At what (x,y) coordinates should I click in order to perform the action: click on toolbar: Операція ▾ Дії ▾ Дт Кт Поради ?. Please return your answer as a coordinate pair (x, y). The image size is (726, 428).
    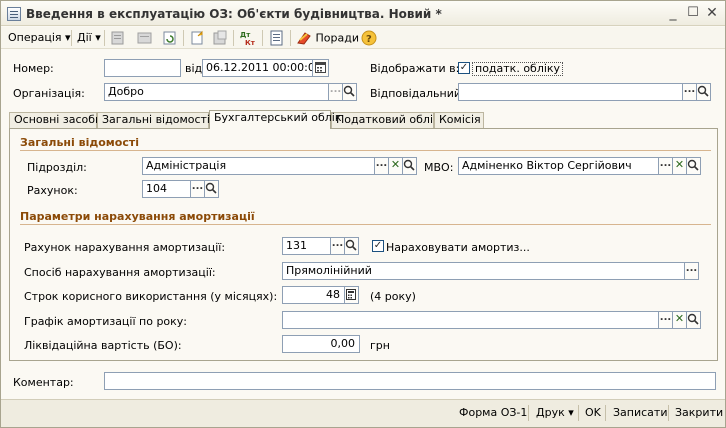
    Looking at the image, I should click on (363, 38).